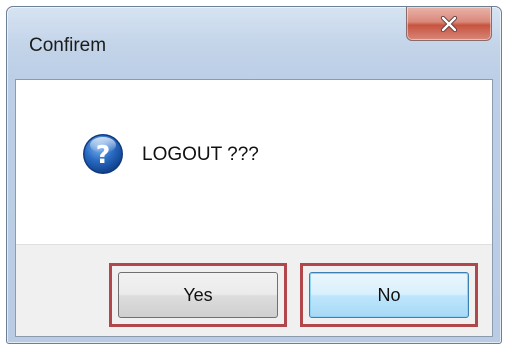  I want to click on yes-button: Yes, so click(198, 295).